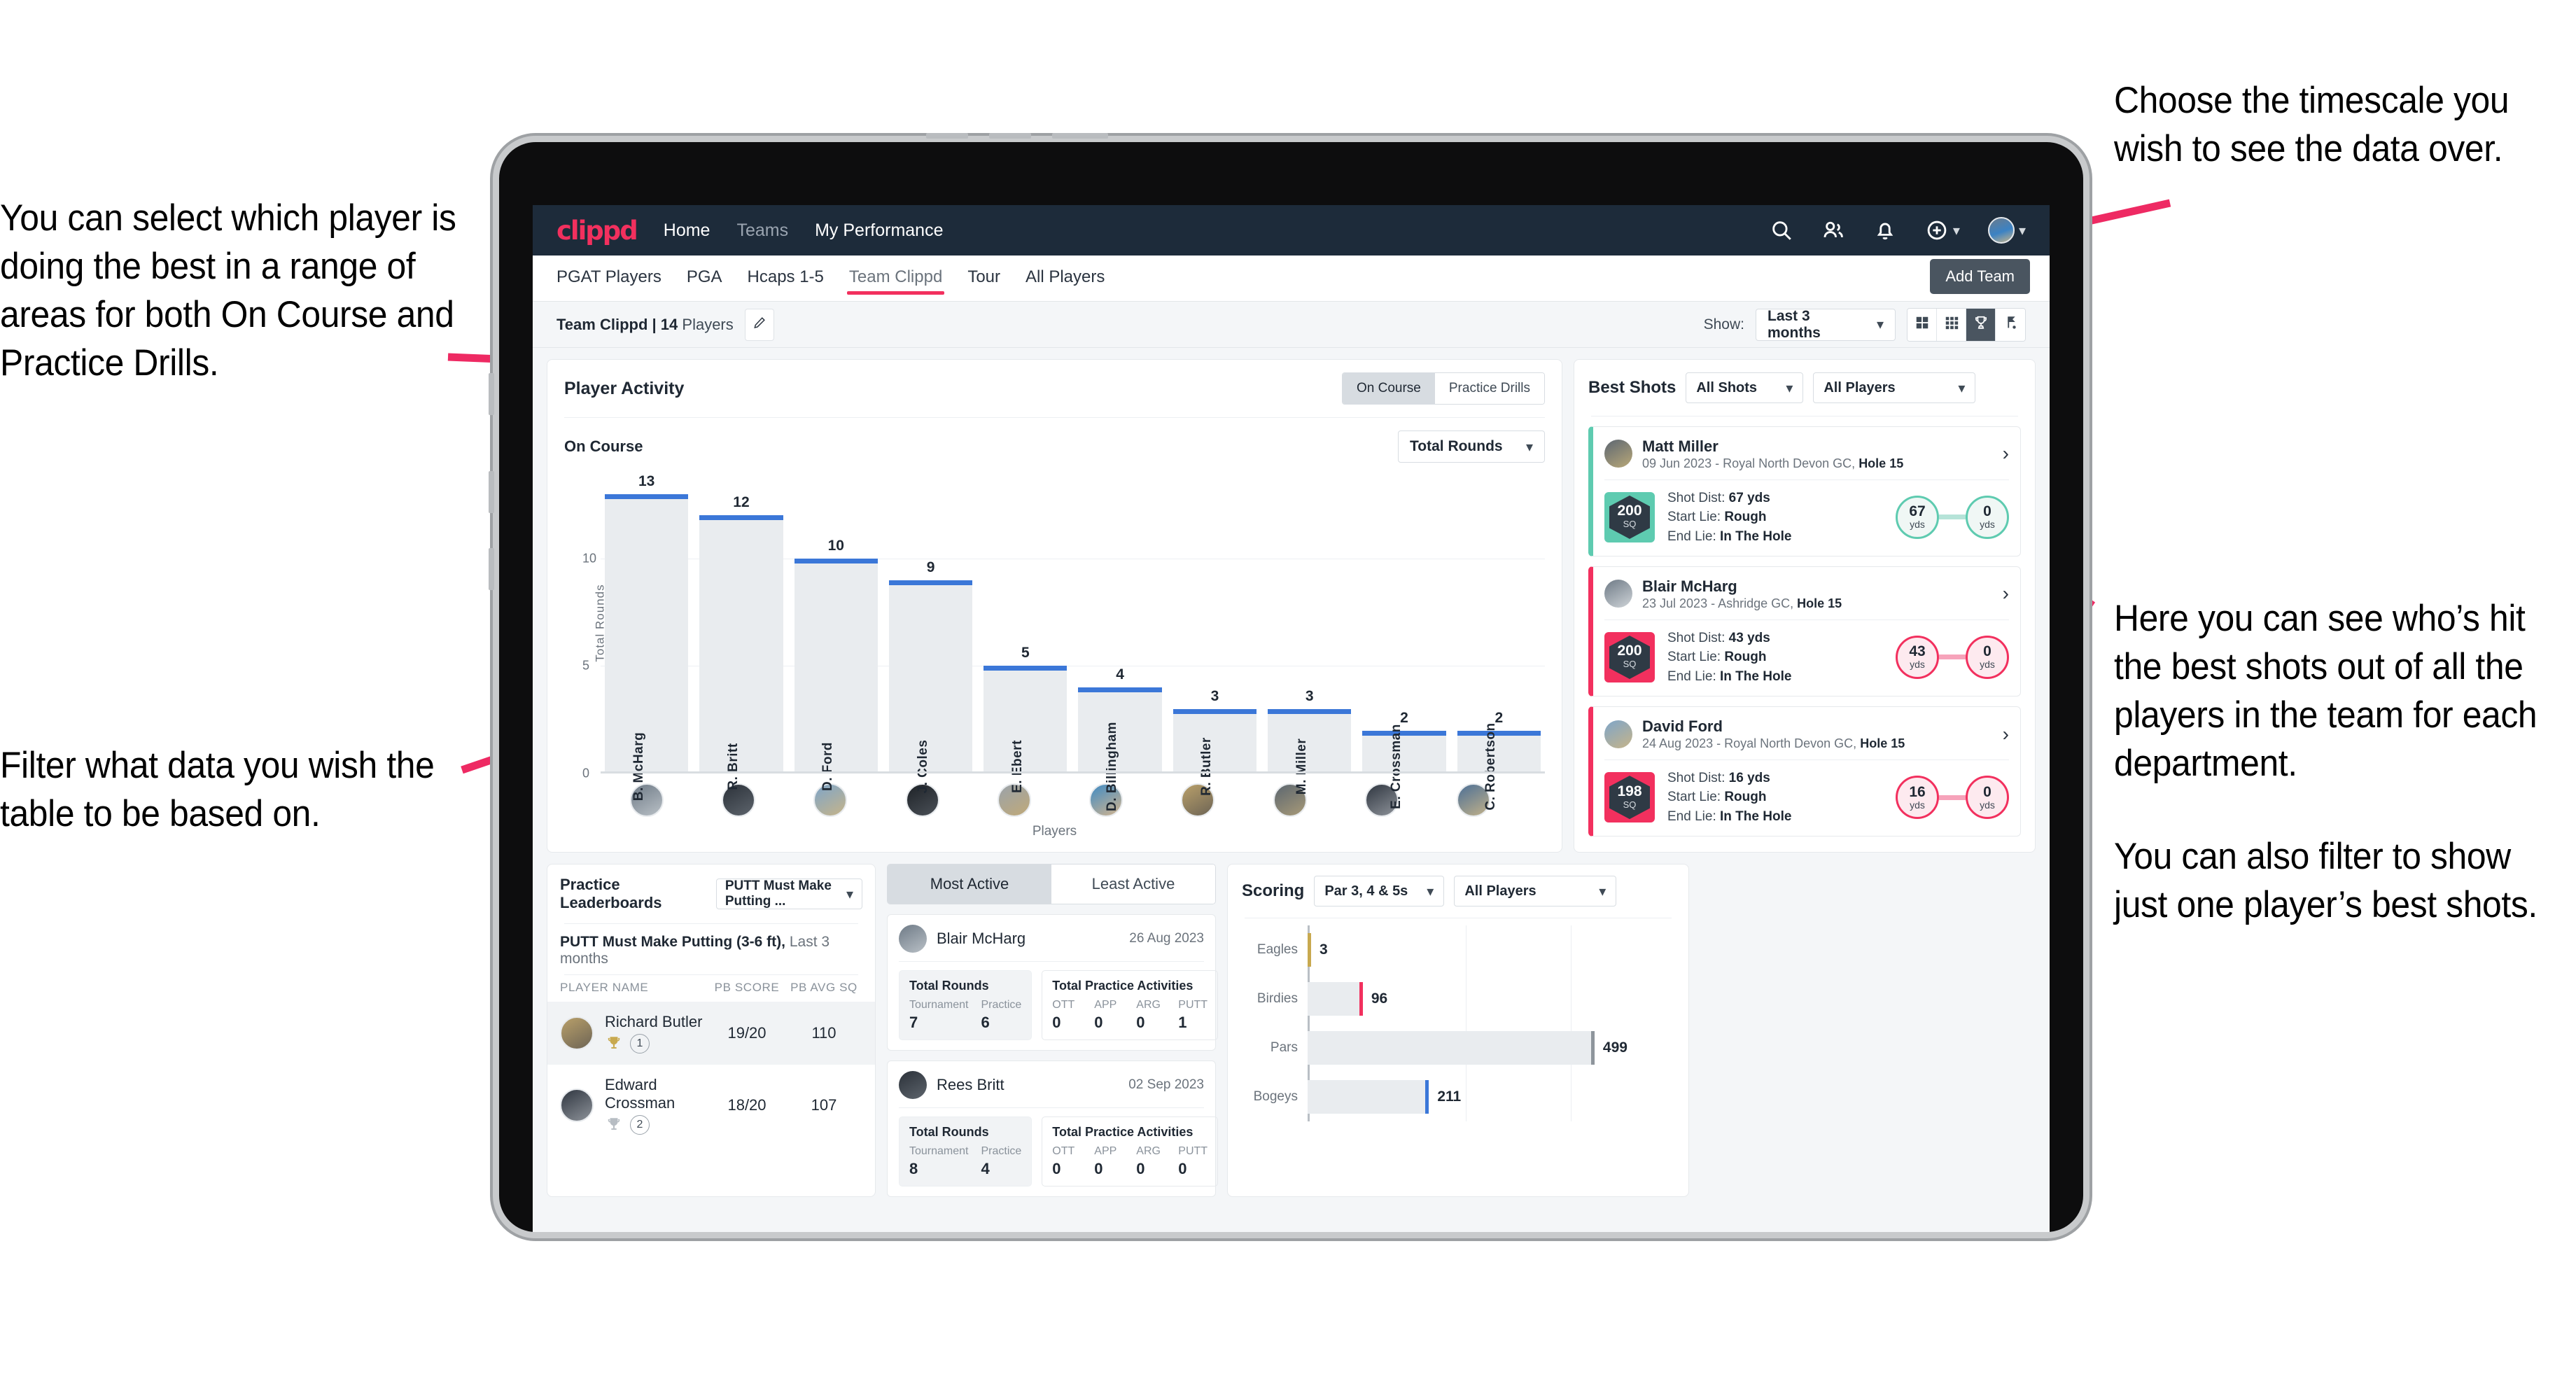 The width and height of the screenshot is (2576, 1386). I want to click on view-grid-9-button, so click(1951, 324).